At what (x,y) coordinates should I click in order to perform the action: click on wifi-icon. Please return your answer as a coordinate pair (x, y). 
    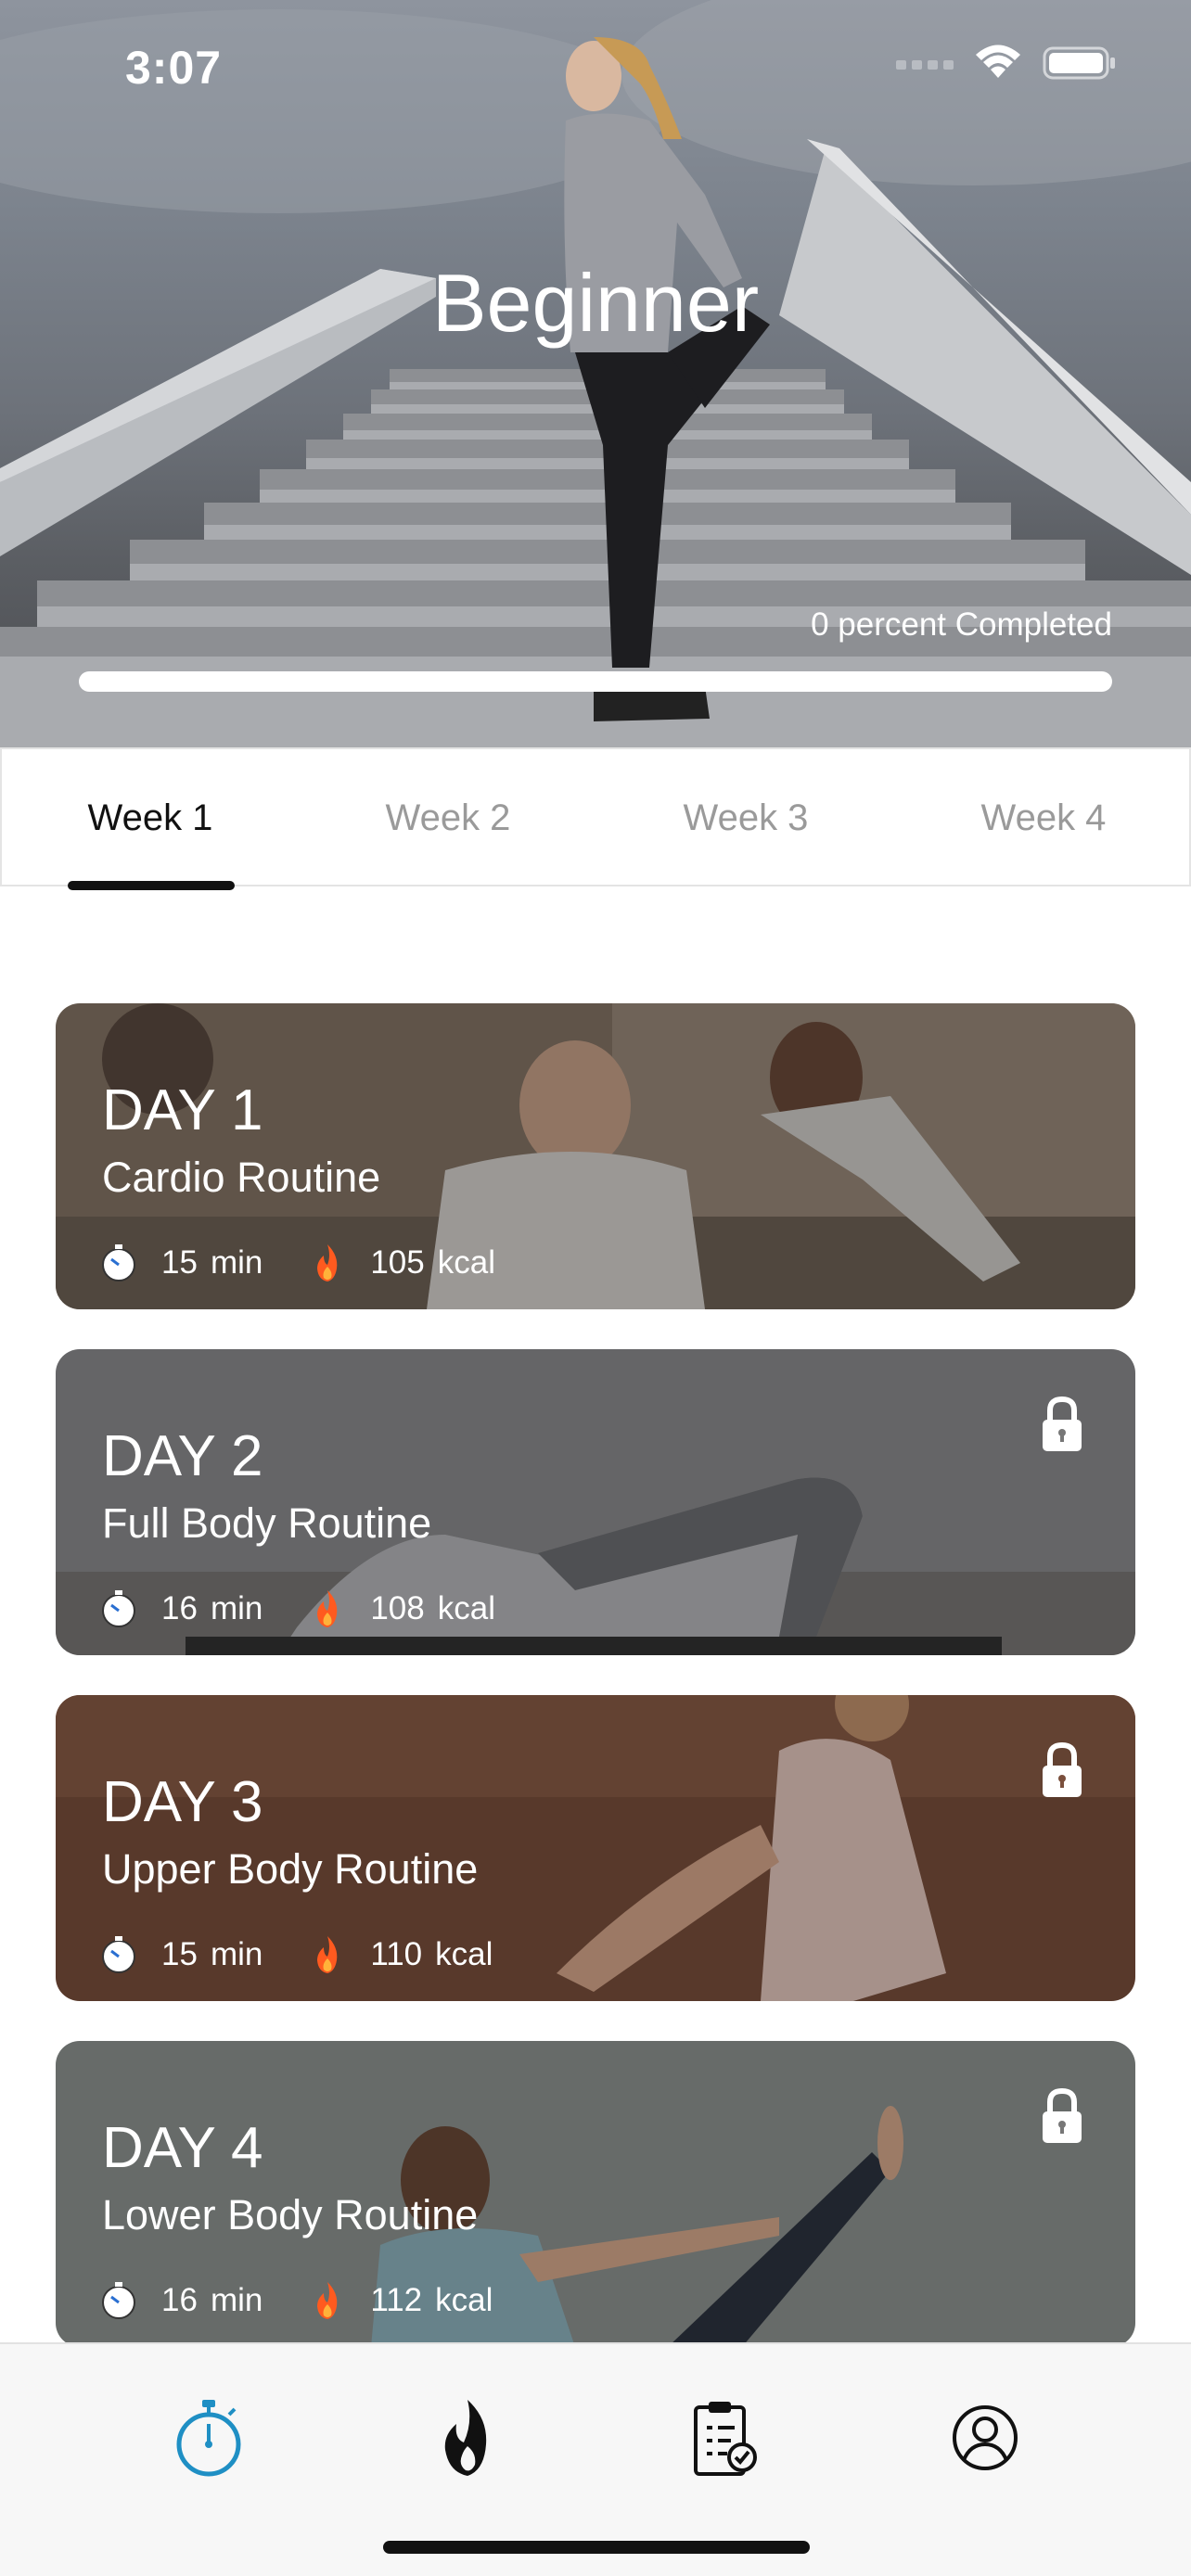
    Looking at the image, I should click on (998, 61).